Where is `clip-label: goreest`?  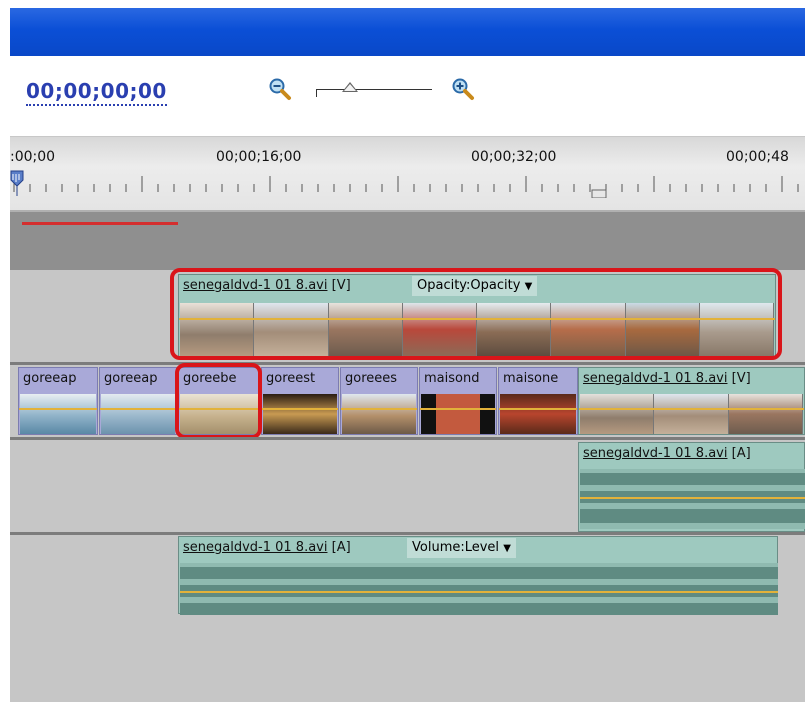 clip-label: goreest is located at coordinates (291, 378).